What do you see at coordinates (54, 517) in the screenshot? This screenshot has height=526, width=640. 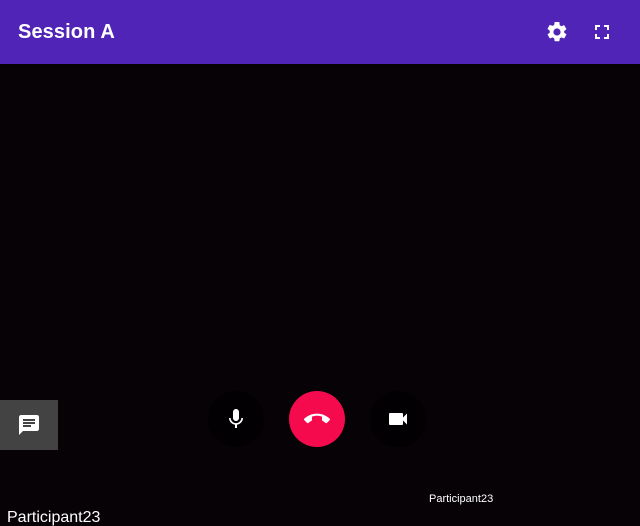 I see `local-participant-nickname: Participant23` at bounding box center [54, 517].